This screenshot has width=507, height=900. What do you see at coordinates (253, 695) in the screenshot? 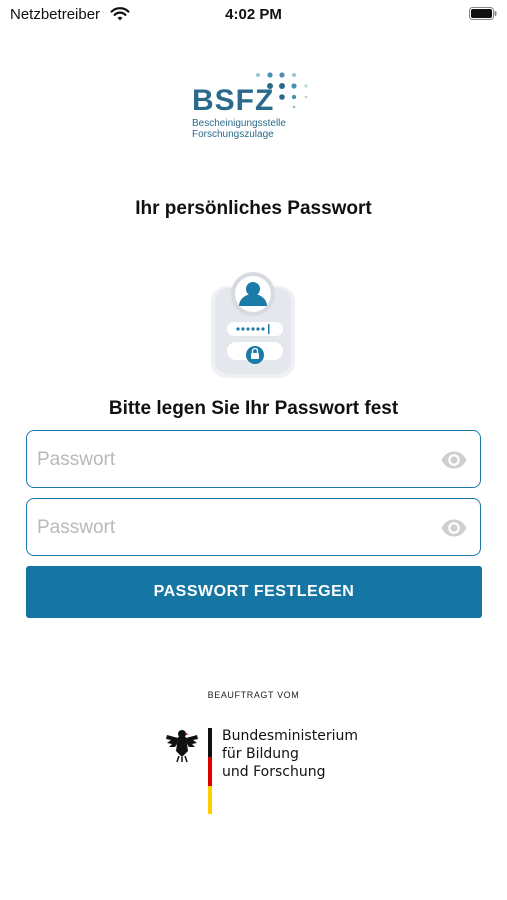
I see `commissioned-by-label: BEAUFTRAGT VOM` at bounding box center [253, 695].